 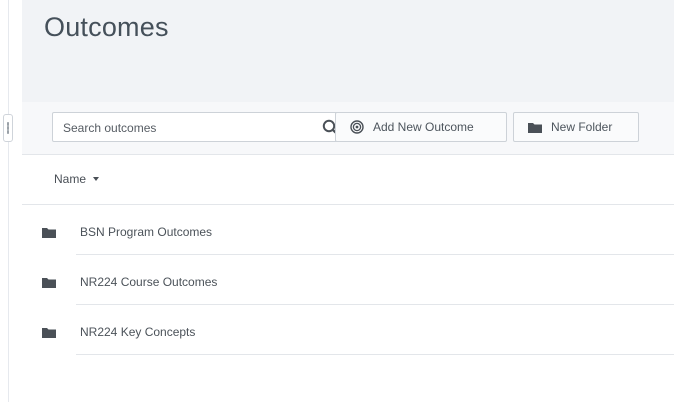 What do you see at coordinates (138, 332) in the screenshot?
I see `list-item-label: NR224 Key Concepts` at bounding box center [138, 332].